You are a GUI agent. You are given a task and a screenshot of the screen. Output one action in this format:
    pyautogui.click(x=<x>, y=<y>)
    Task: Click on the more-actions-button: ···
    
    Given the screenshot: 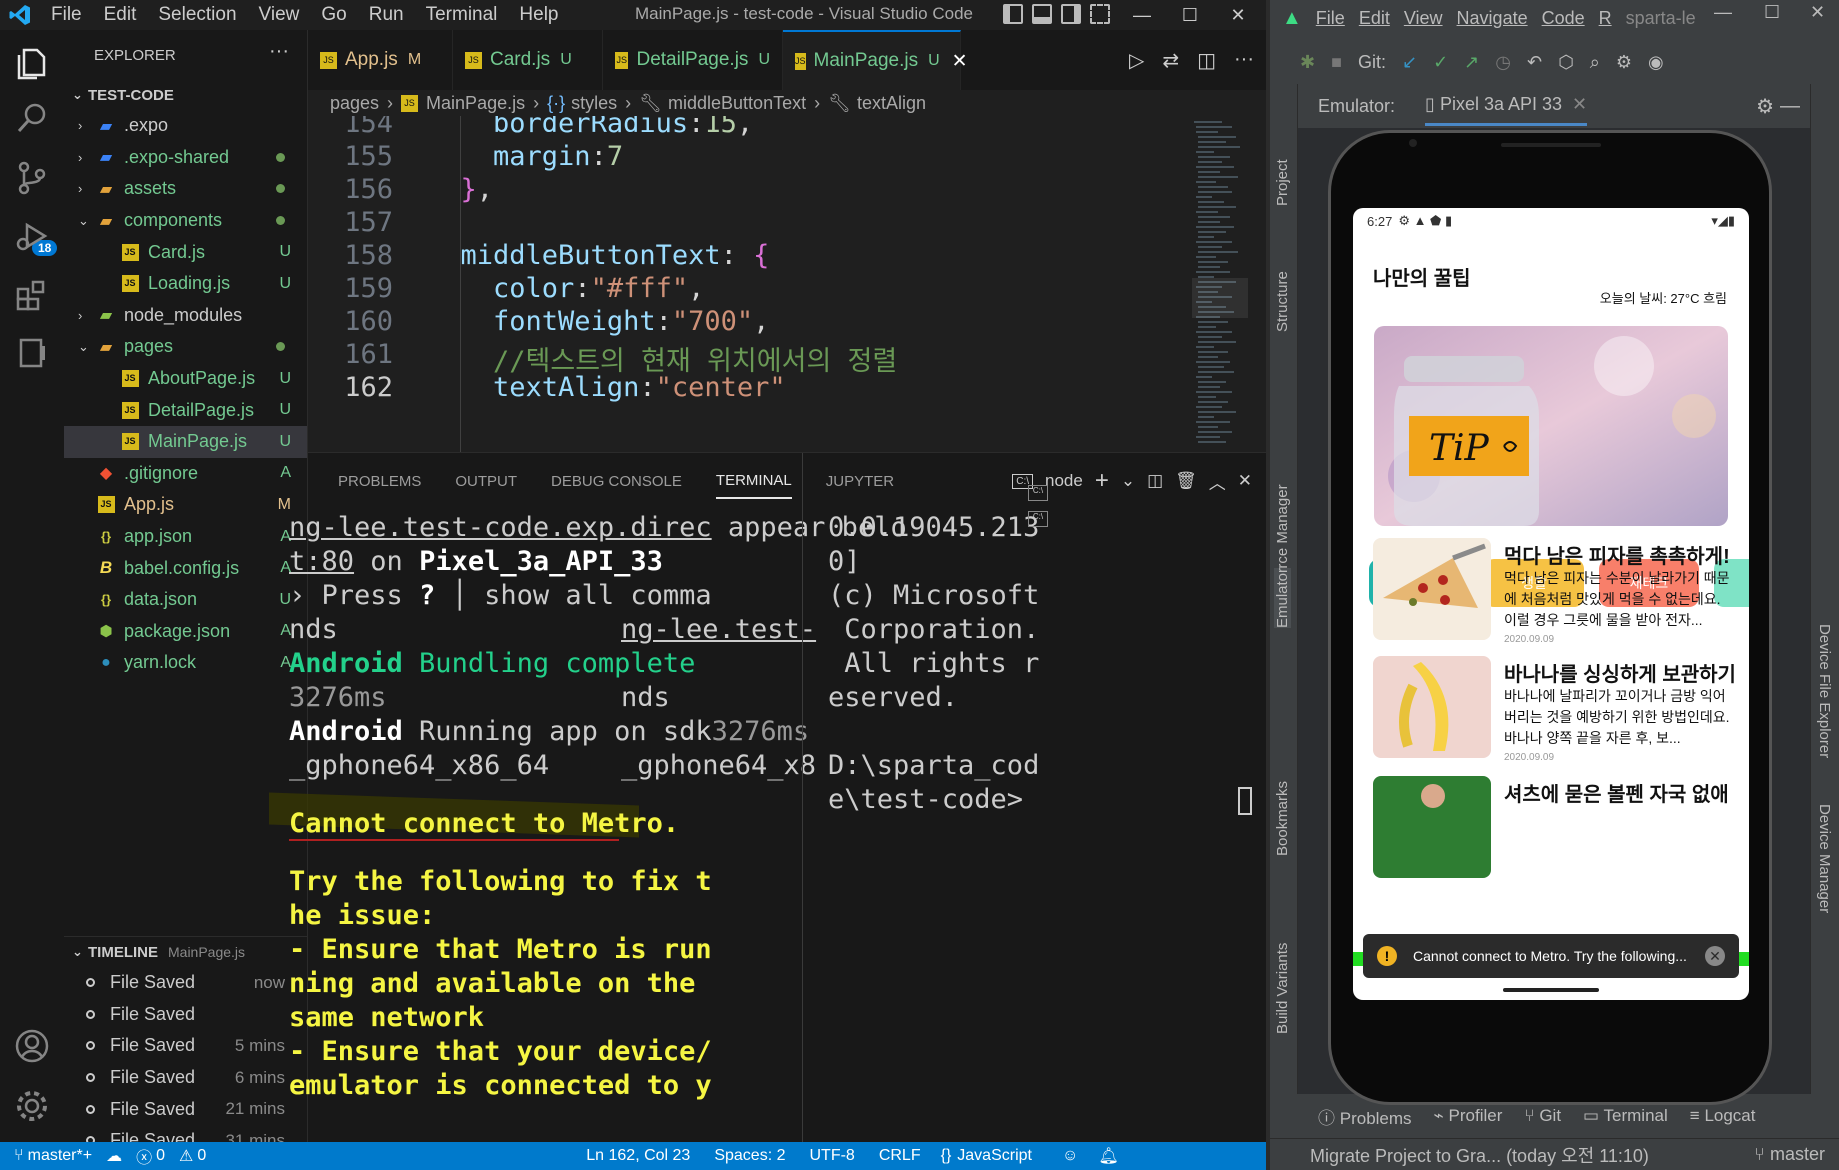 What is the action you would take?
    pyautogui.click(x=279, y=51)
    